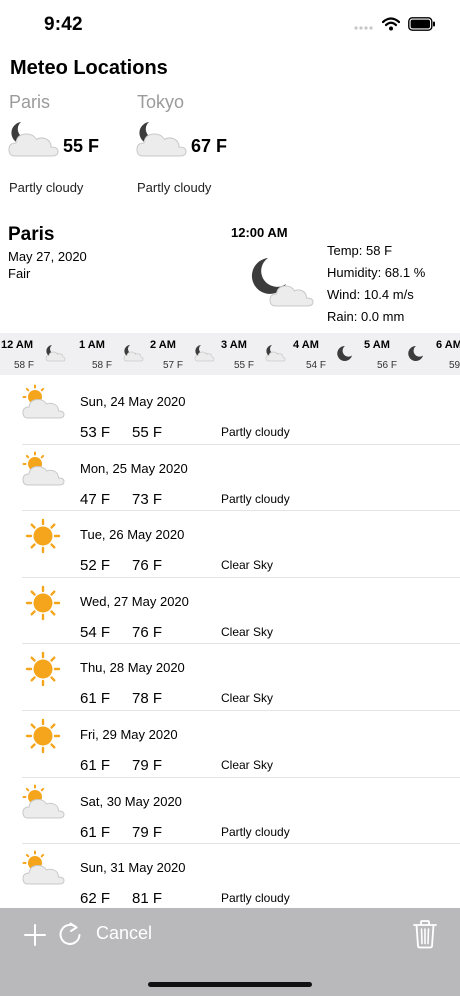 This screenshot has height=996, width=460. What do you see at coordinates (19, 273) in the screenshot?
I see `current-condition: Fair` at bounding box center [19, 273].